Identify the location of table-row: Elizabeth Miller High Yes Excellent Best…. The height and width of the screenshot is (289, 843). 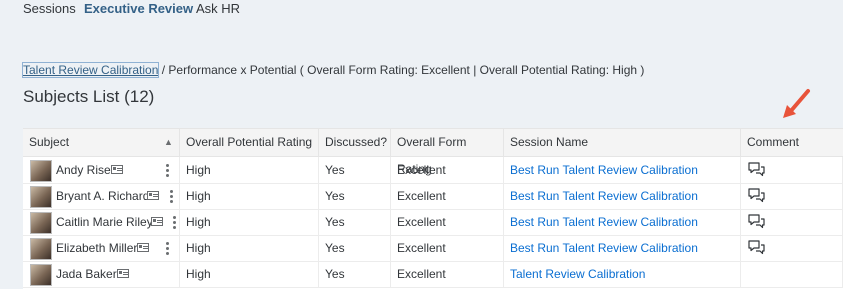
(433, 248).